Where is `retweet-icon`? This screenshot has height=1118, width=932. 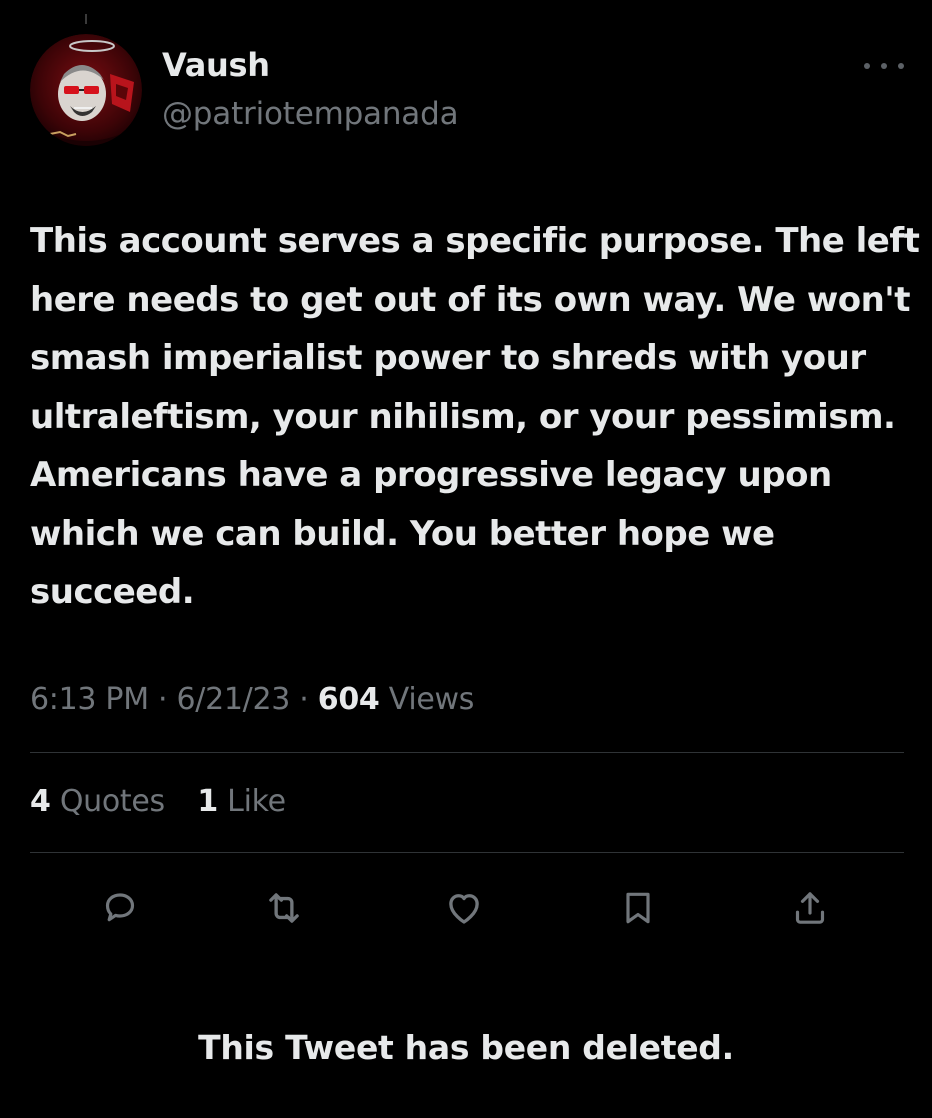 retweet-icon is located at coordinates (284, 908).